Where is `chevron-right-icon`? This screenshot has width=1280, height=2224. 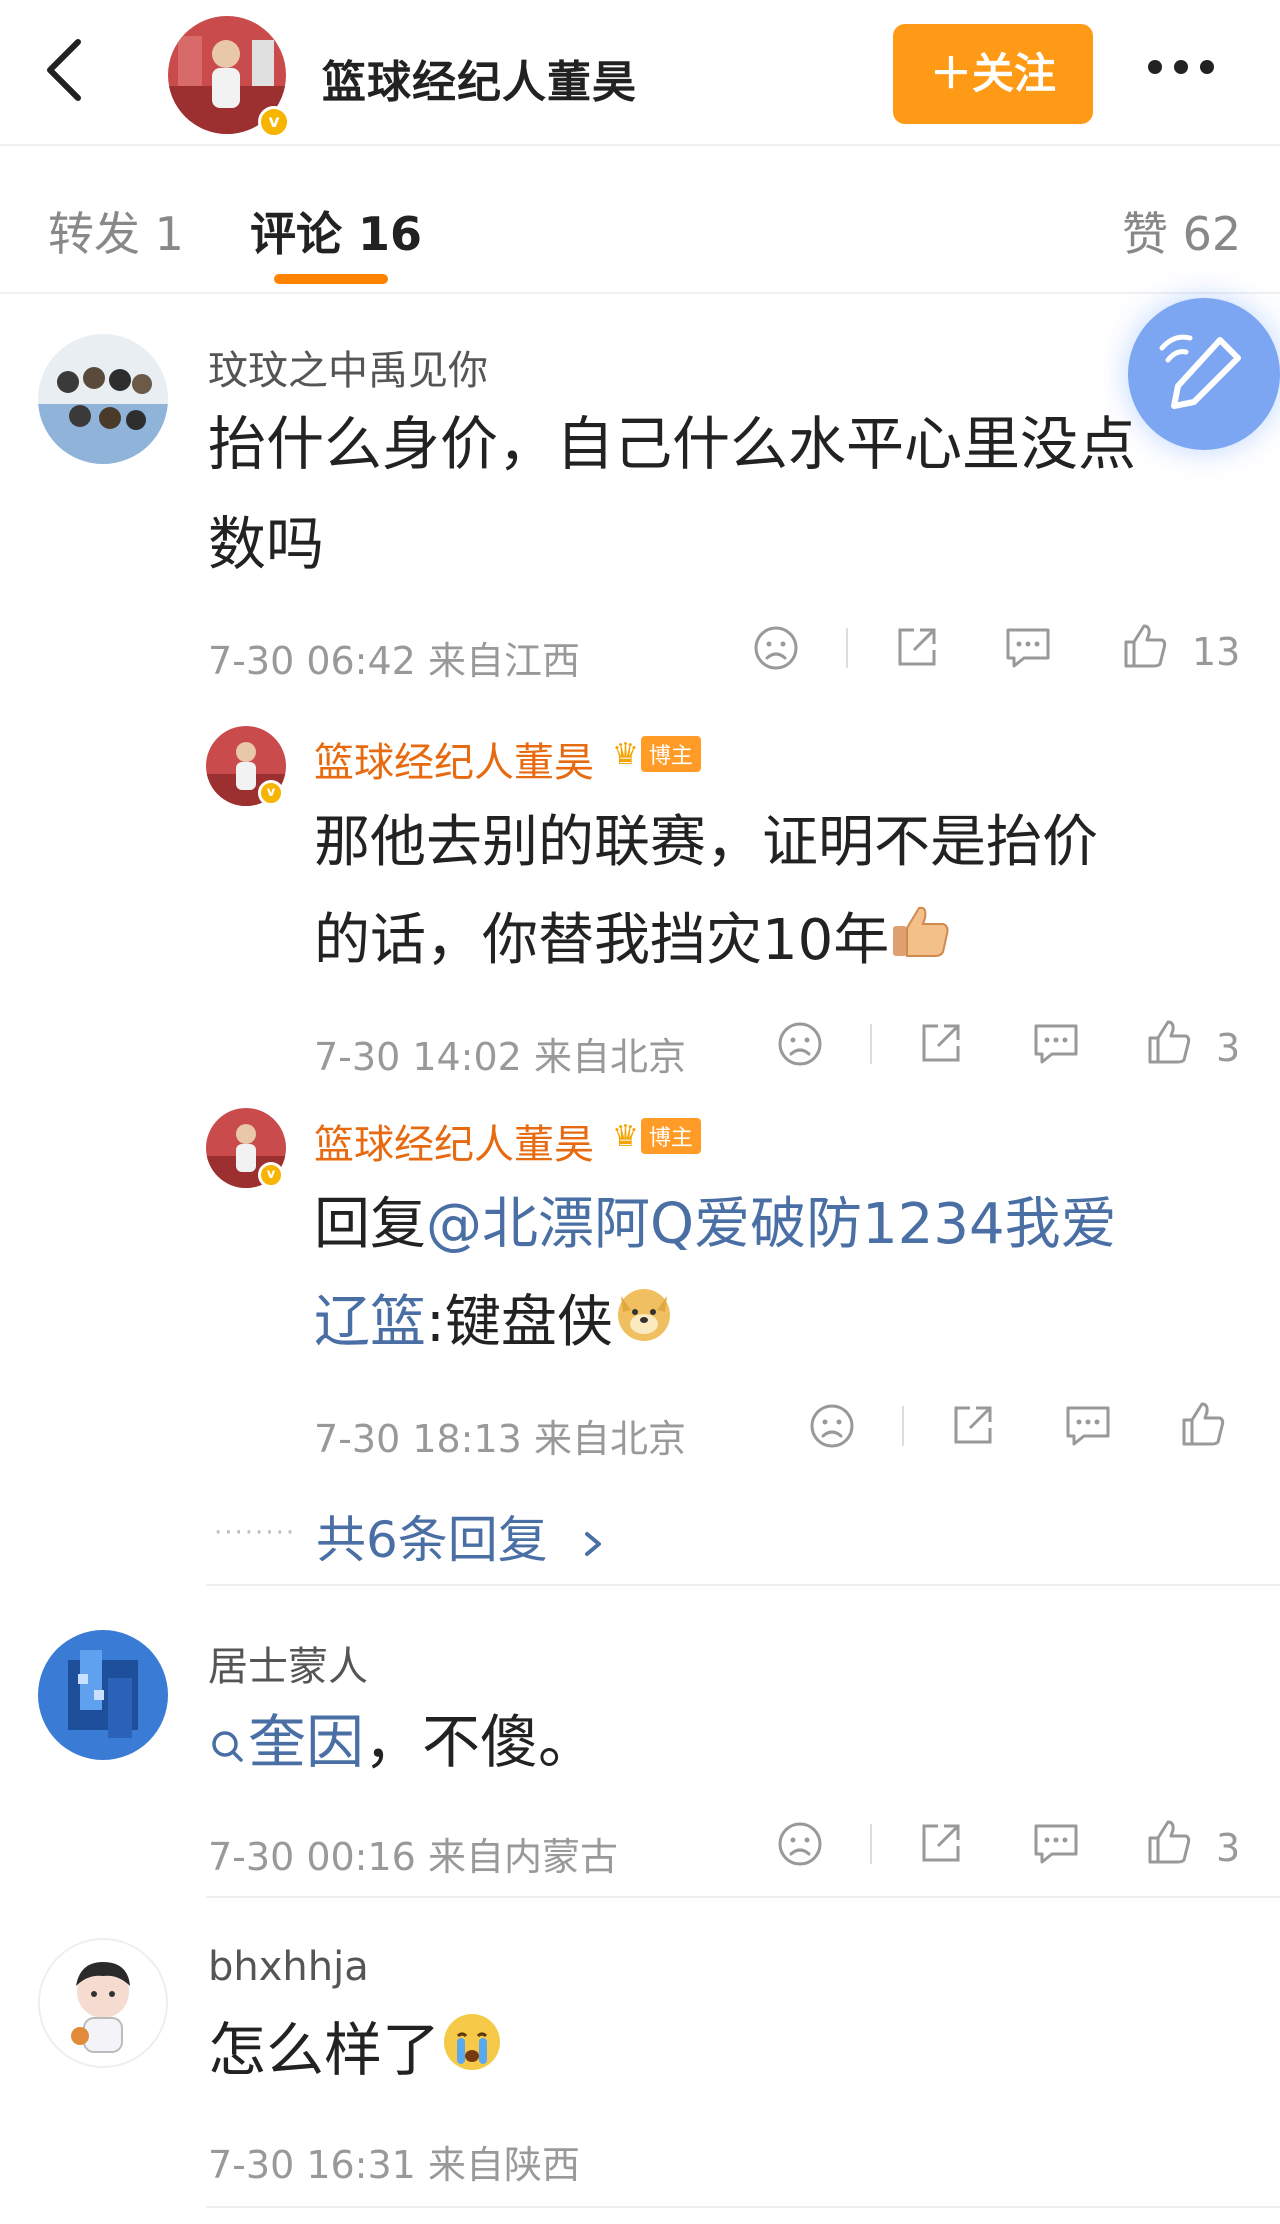 chevron-right-icon is located at coordinates (592, 1543).